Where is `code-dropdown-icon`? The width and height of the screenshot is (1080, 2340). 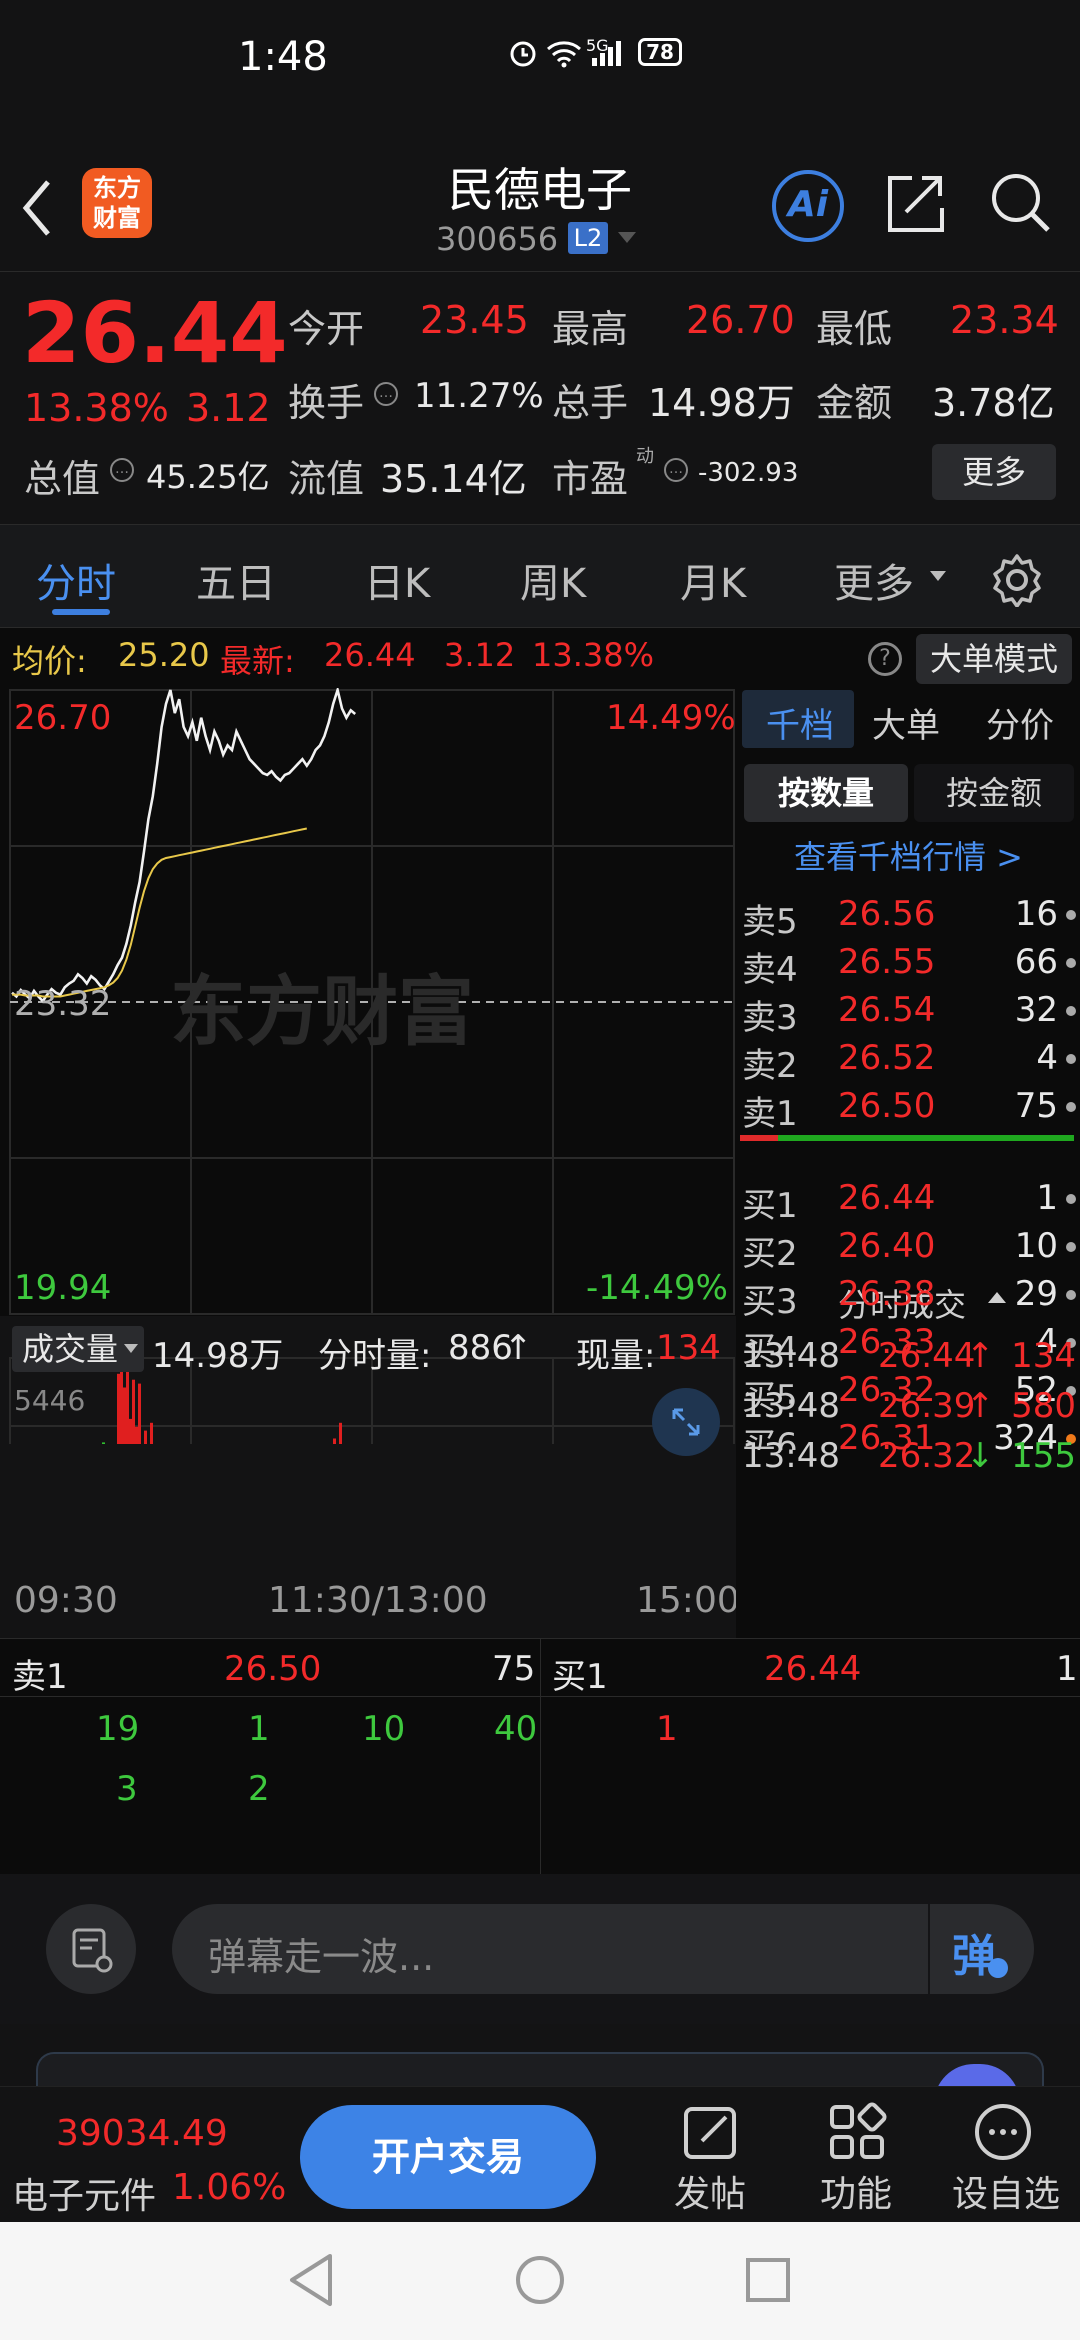 code-dropdown-icon is located at coordinates (627, 237).